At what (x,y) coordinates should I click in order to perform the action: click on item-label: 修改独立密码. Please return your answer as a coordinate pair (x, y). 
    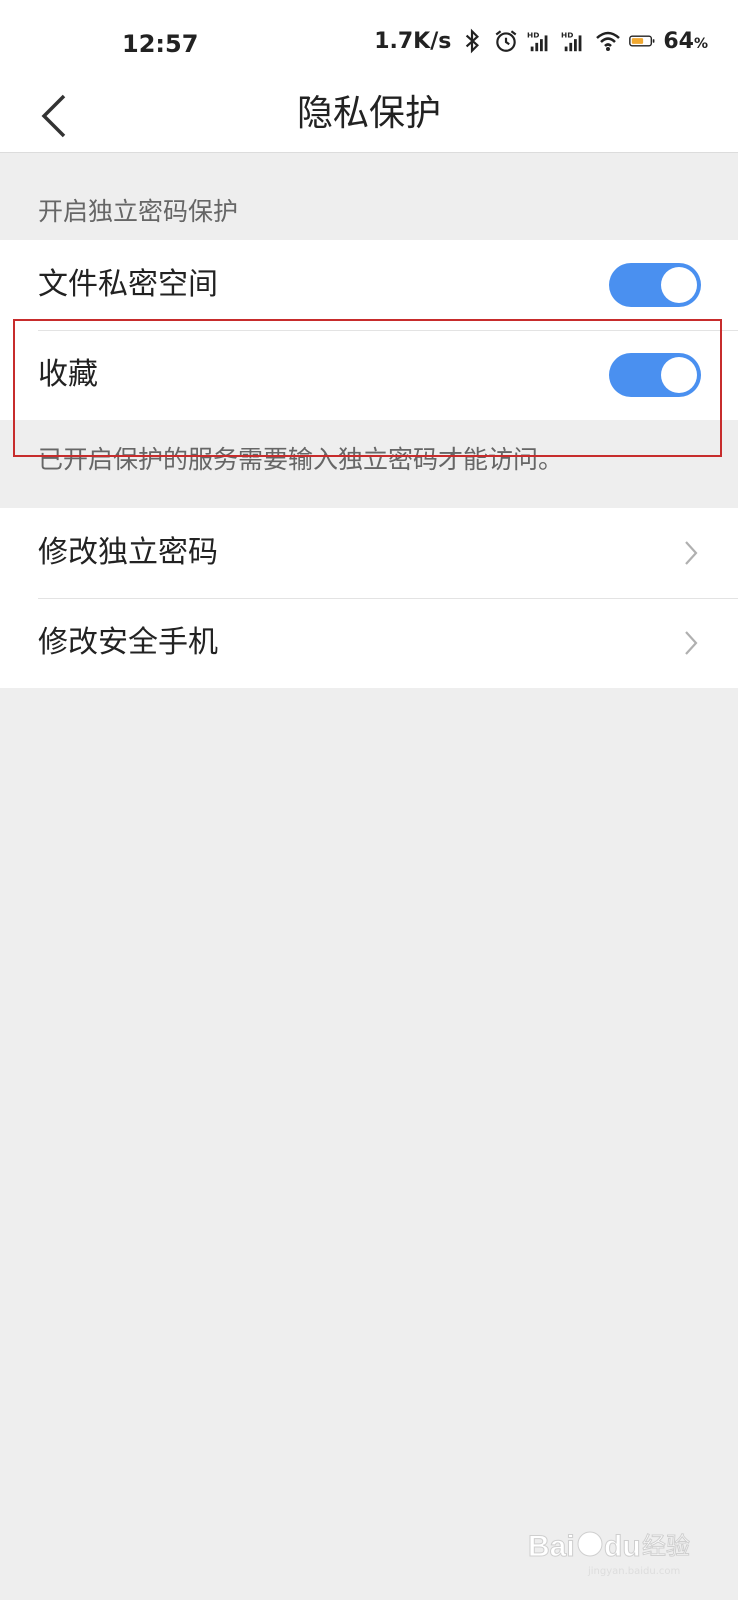
    Looking at the image, I should click on (128, 552).